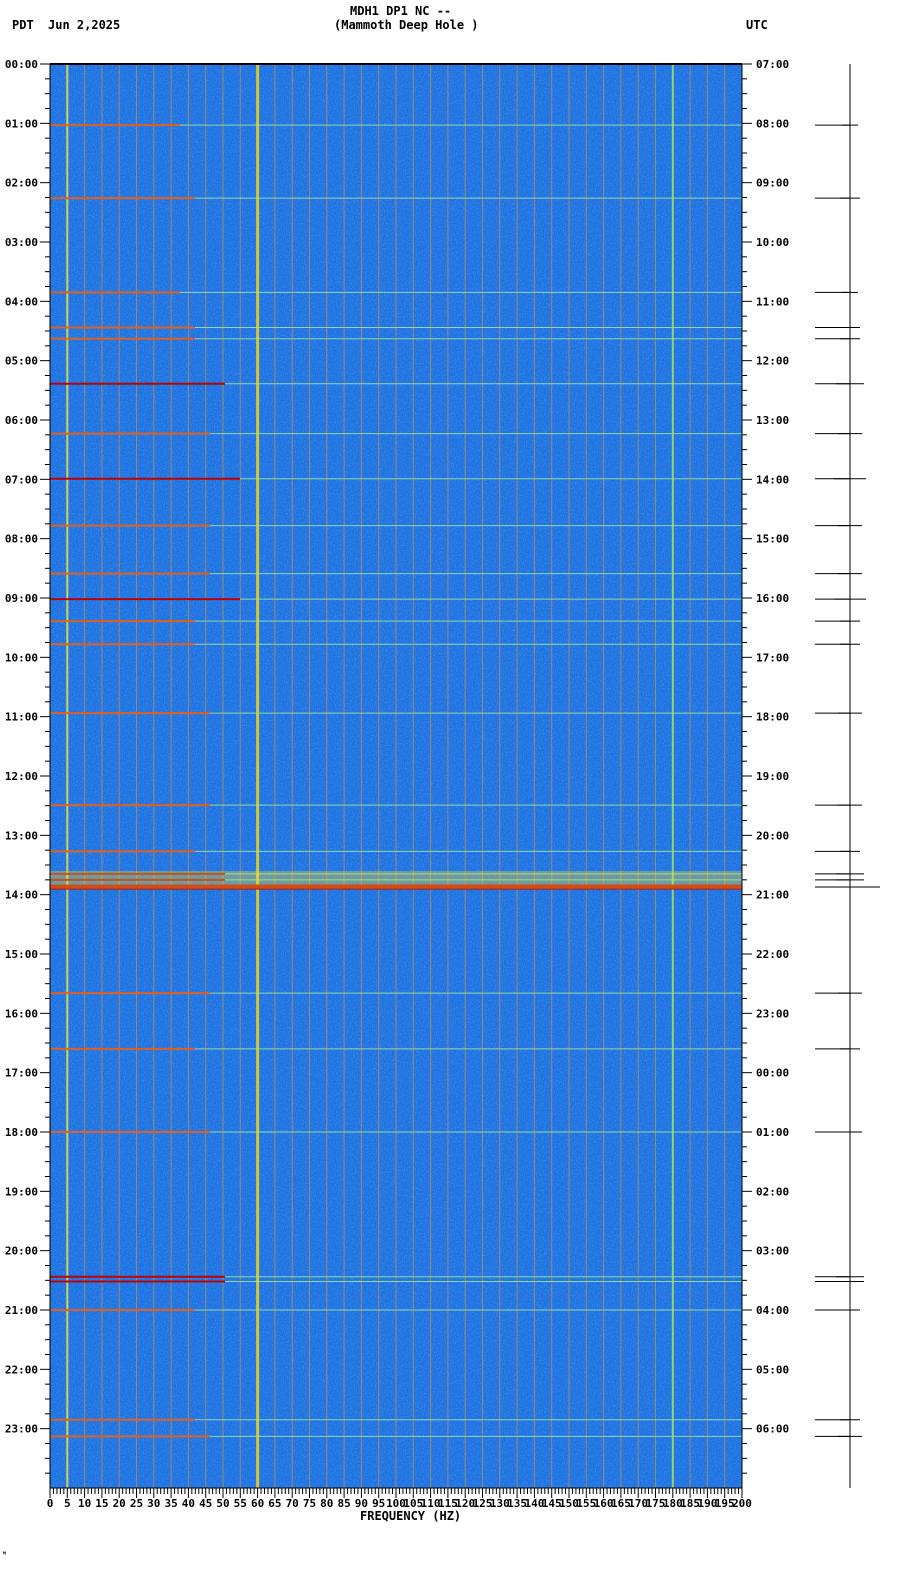  Describe the element at coordinates (21, 123) in the screenshot. I see `left-time-label: 01:00` at that location.